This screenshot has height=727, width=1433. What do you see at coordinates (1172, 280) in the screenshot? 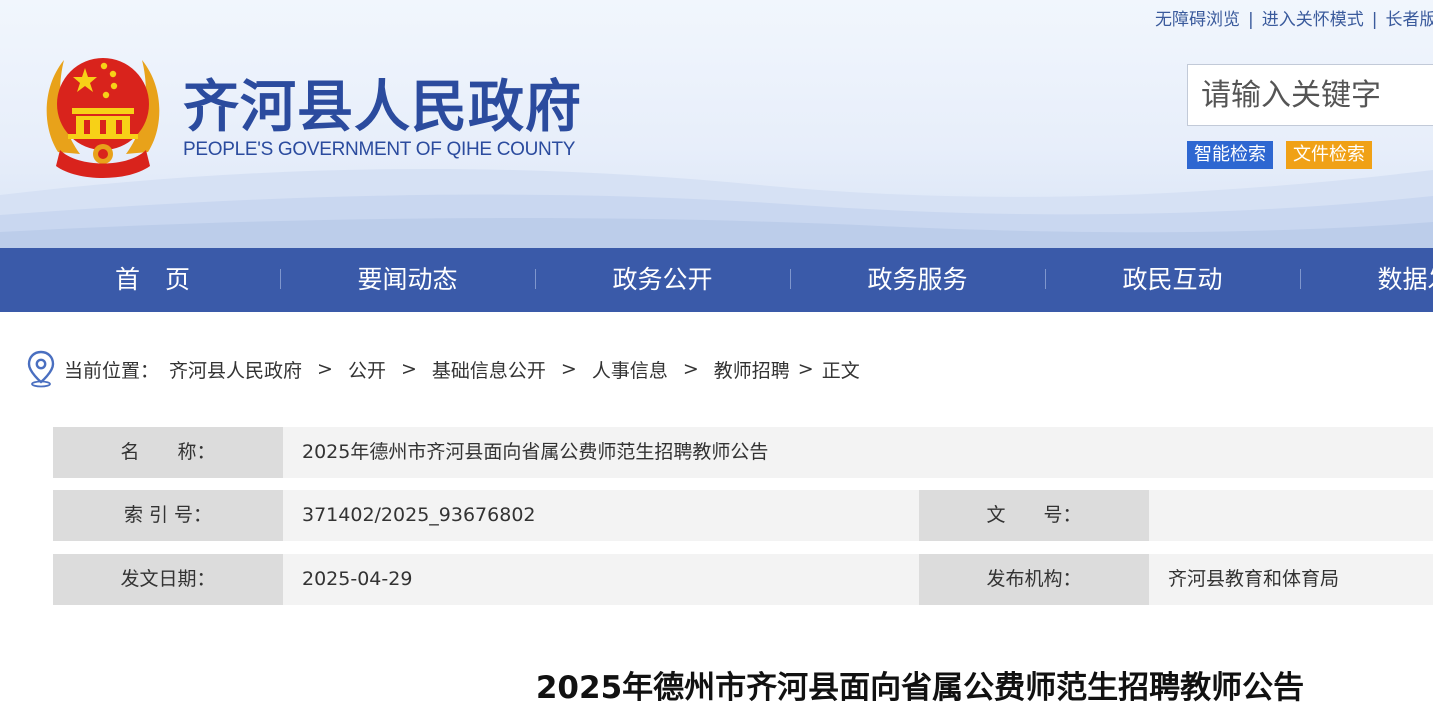
I see `nav-item-interaction: 政民互动` at bounding box center [1172, 280].